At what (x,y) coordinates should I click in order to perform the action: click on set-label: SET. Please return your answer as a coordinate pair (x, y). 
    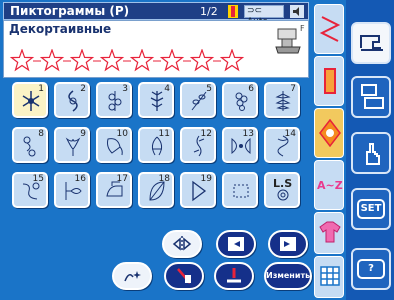
    Looking at the image, I should click on (371, 209).